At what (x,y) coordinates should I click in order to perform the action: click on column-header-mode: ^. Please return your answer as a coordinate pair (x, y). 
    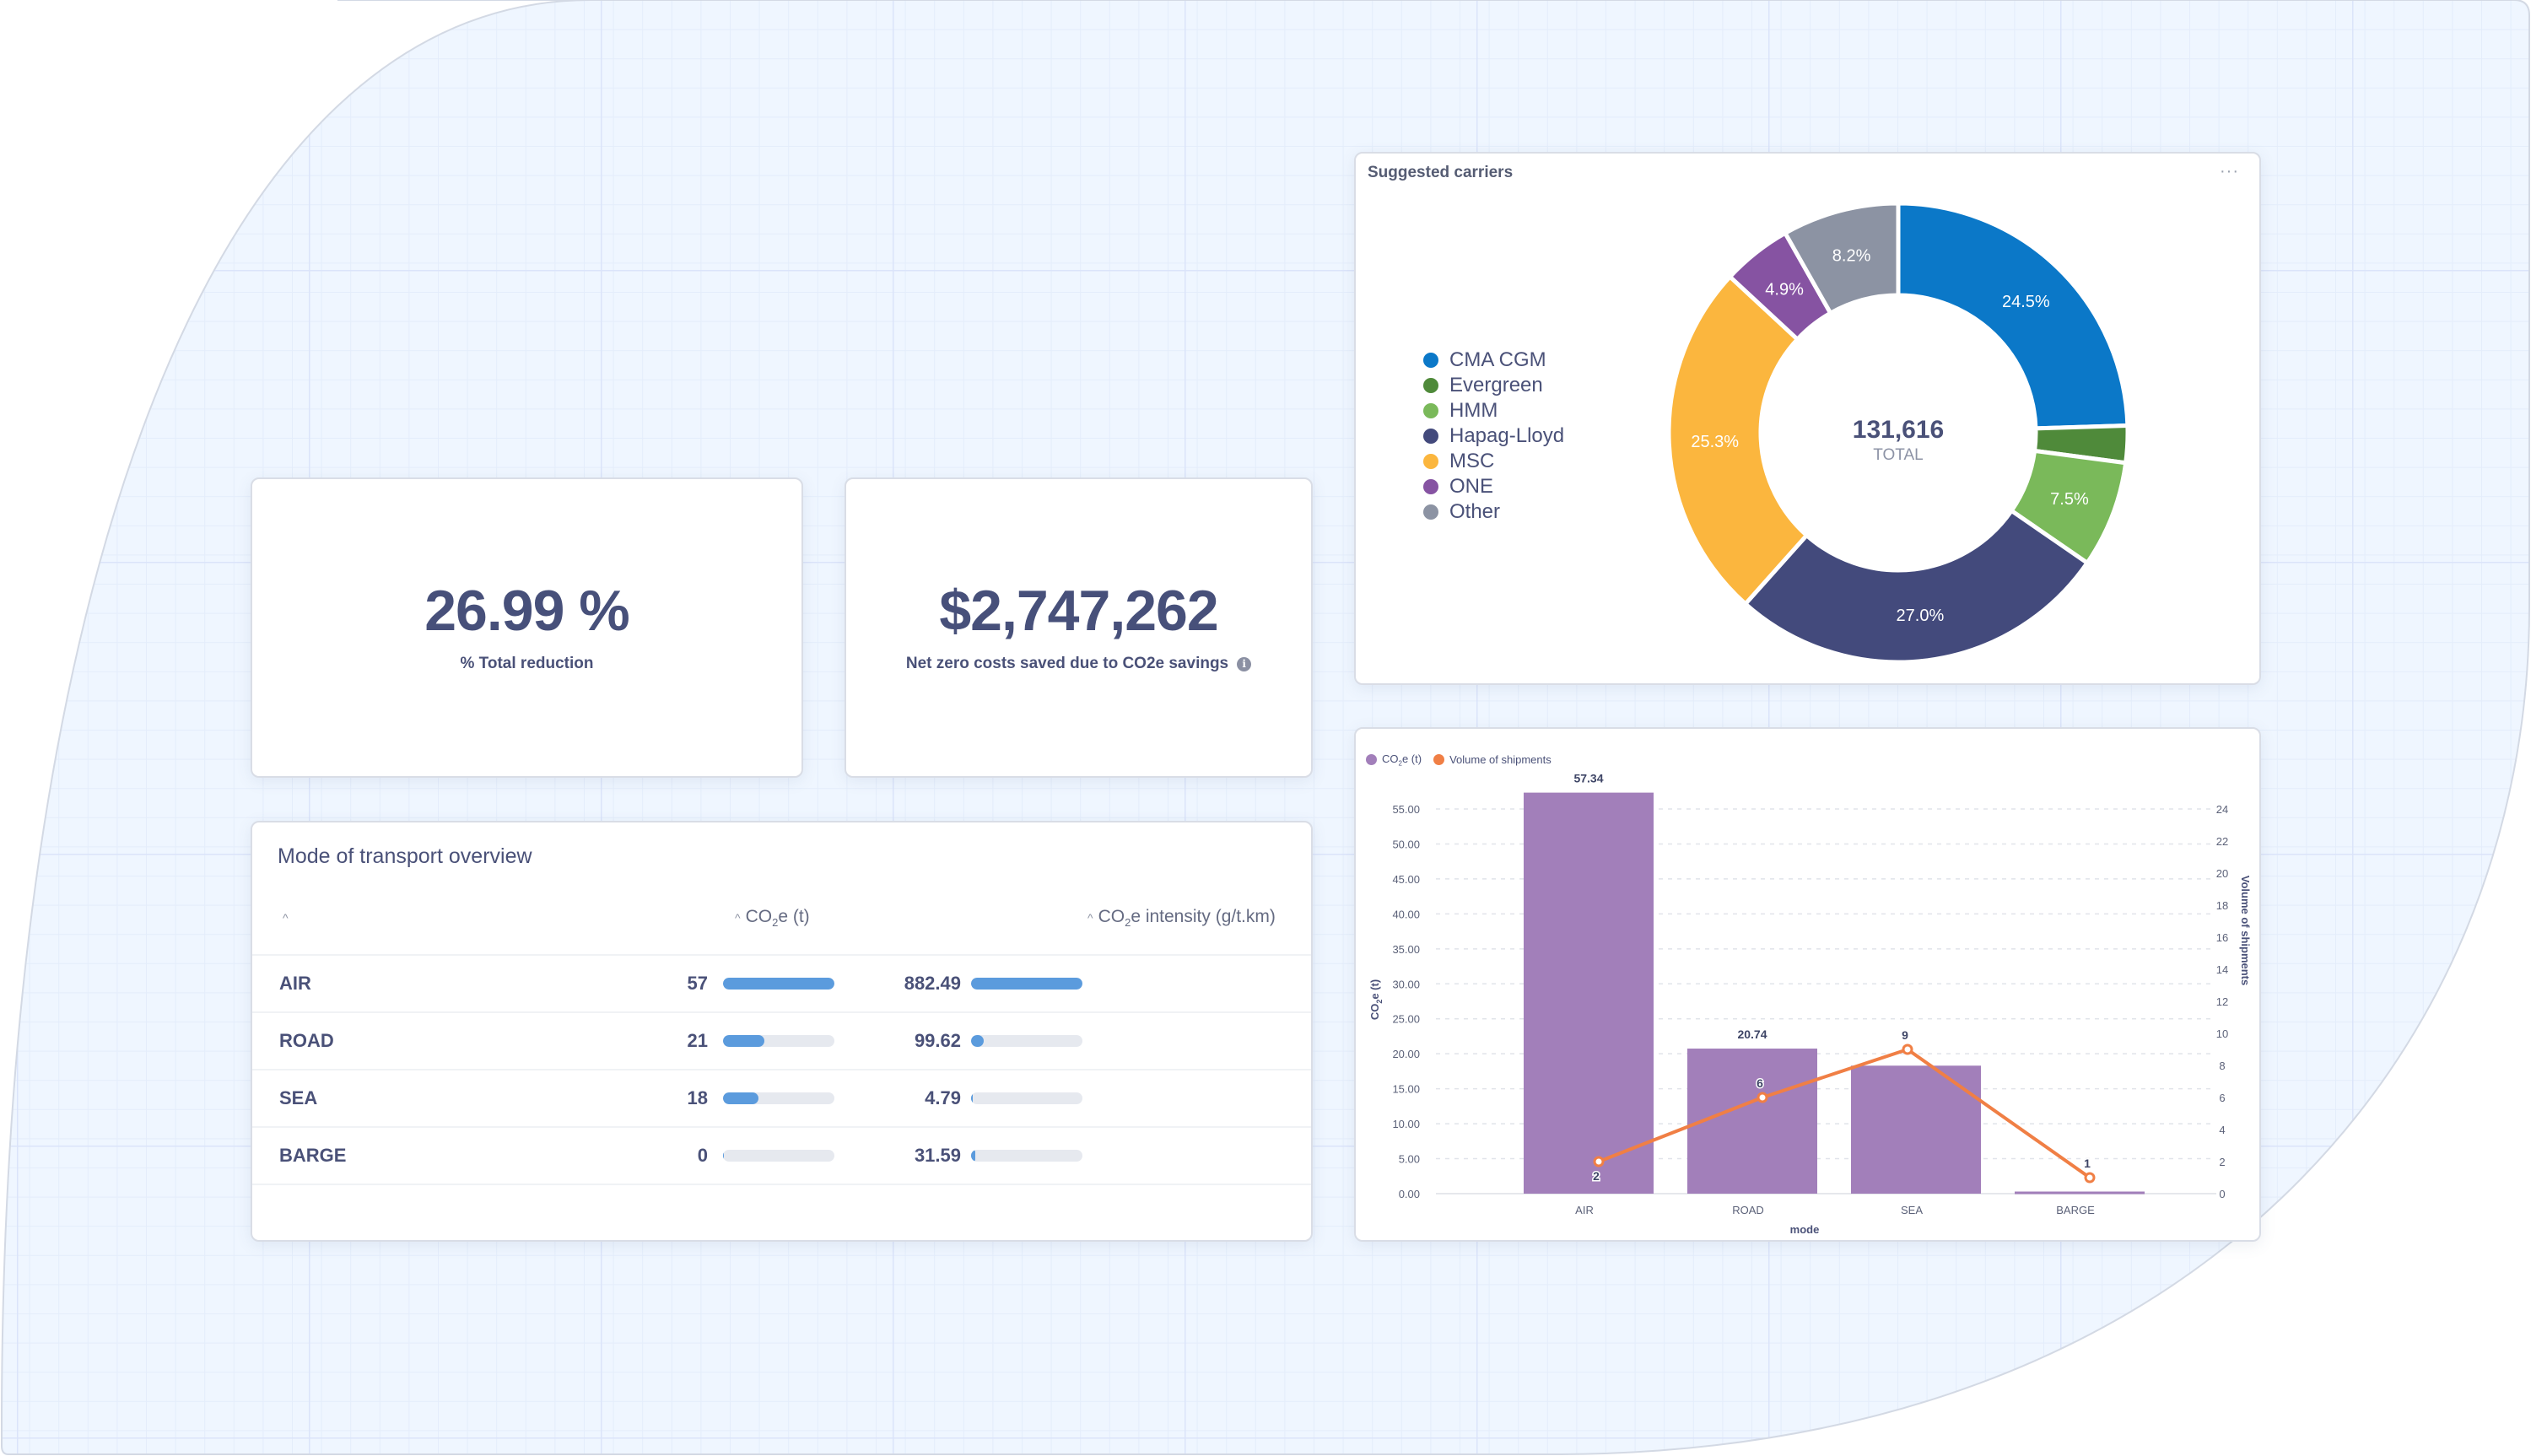
    Looking at the image, I should click on (288, 917).